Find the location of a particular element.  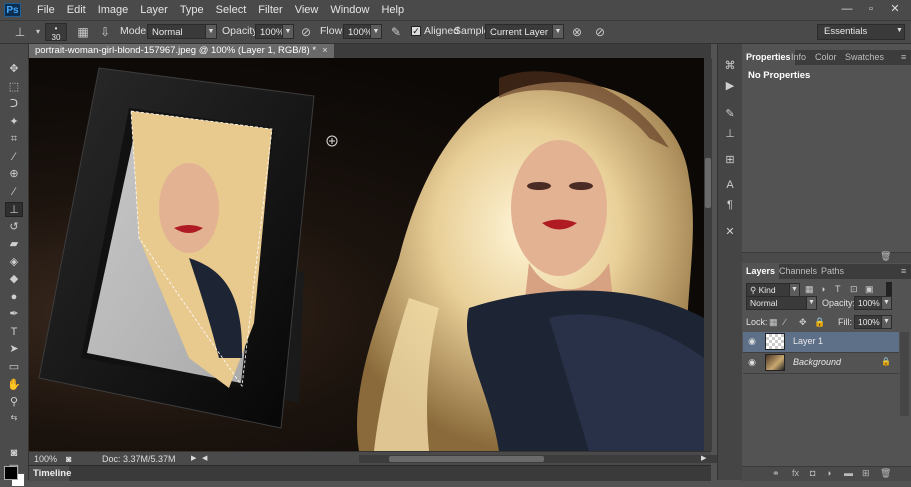

lock-position-icon: ✥ is located at coordinates (803, 322).